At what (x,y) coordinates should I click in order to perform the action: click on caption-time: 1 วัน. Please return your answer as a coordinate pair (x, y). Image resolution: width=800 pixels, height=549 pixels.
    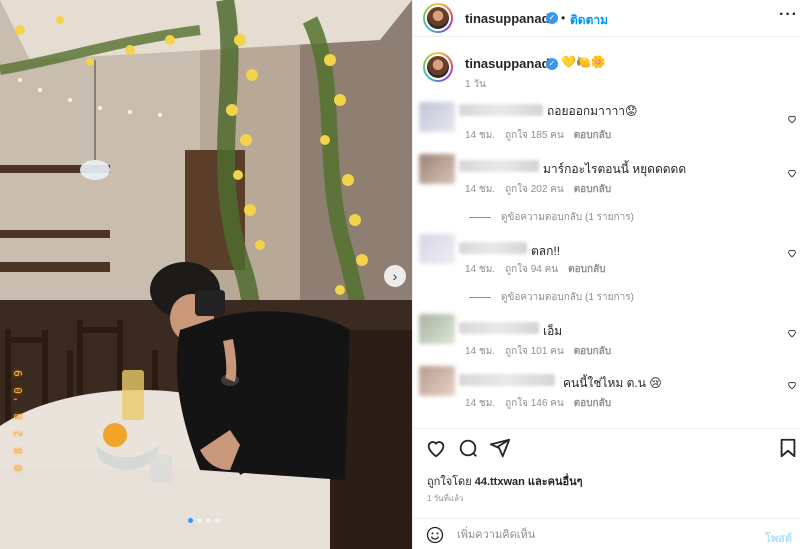
    Looking at the image, I should click on (475, 84).